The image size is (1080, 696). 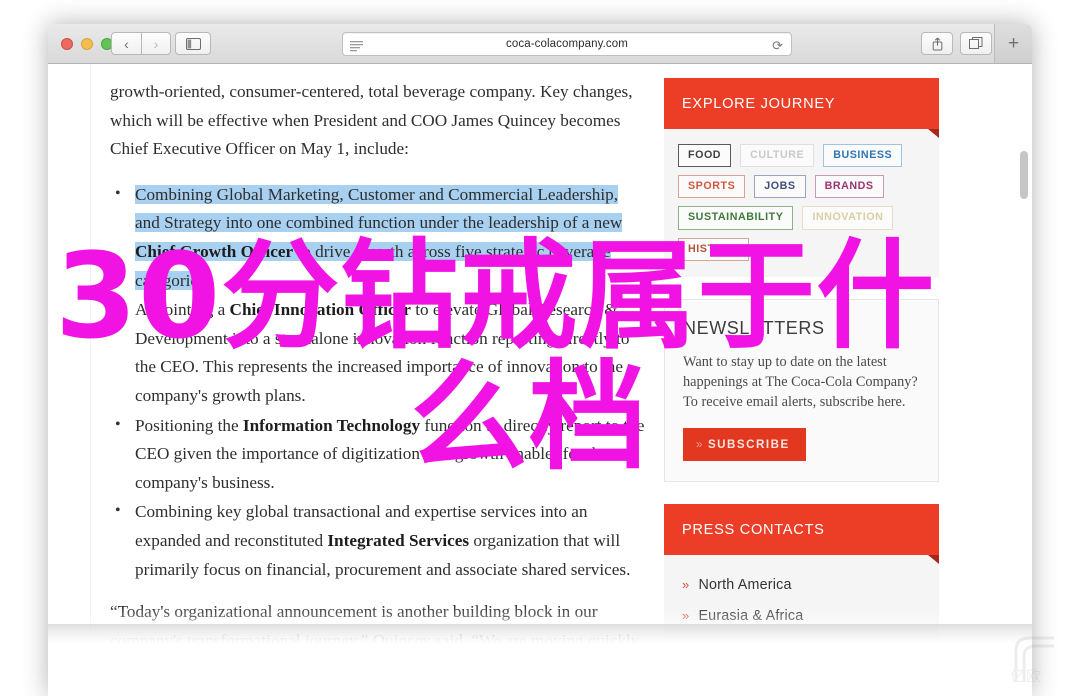 What do you see at coordinates (712, 187) in the screenshot?
I see `explore-tag: SPORTS` at bounding box center [712, 187].